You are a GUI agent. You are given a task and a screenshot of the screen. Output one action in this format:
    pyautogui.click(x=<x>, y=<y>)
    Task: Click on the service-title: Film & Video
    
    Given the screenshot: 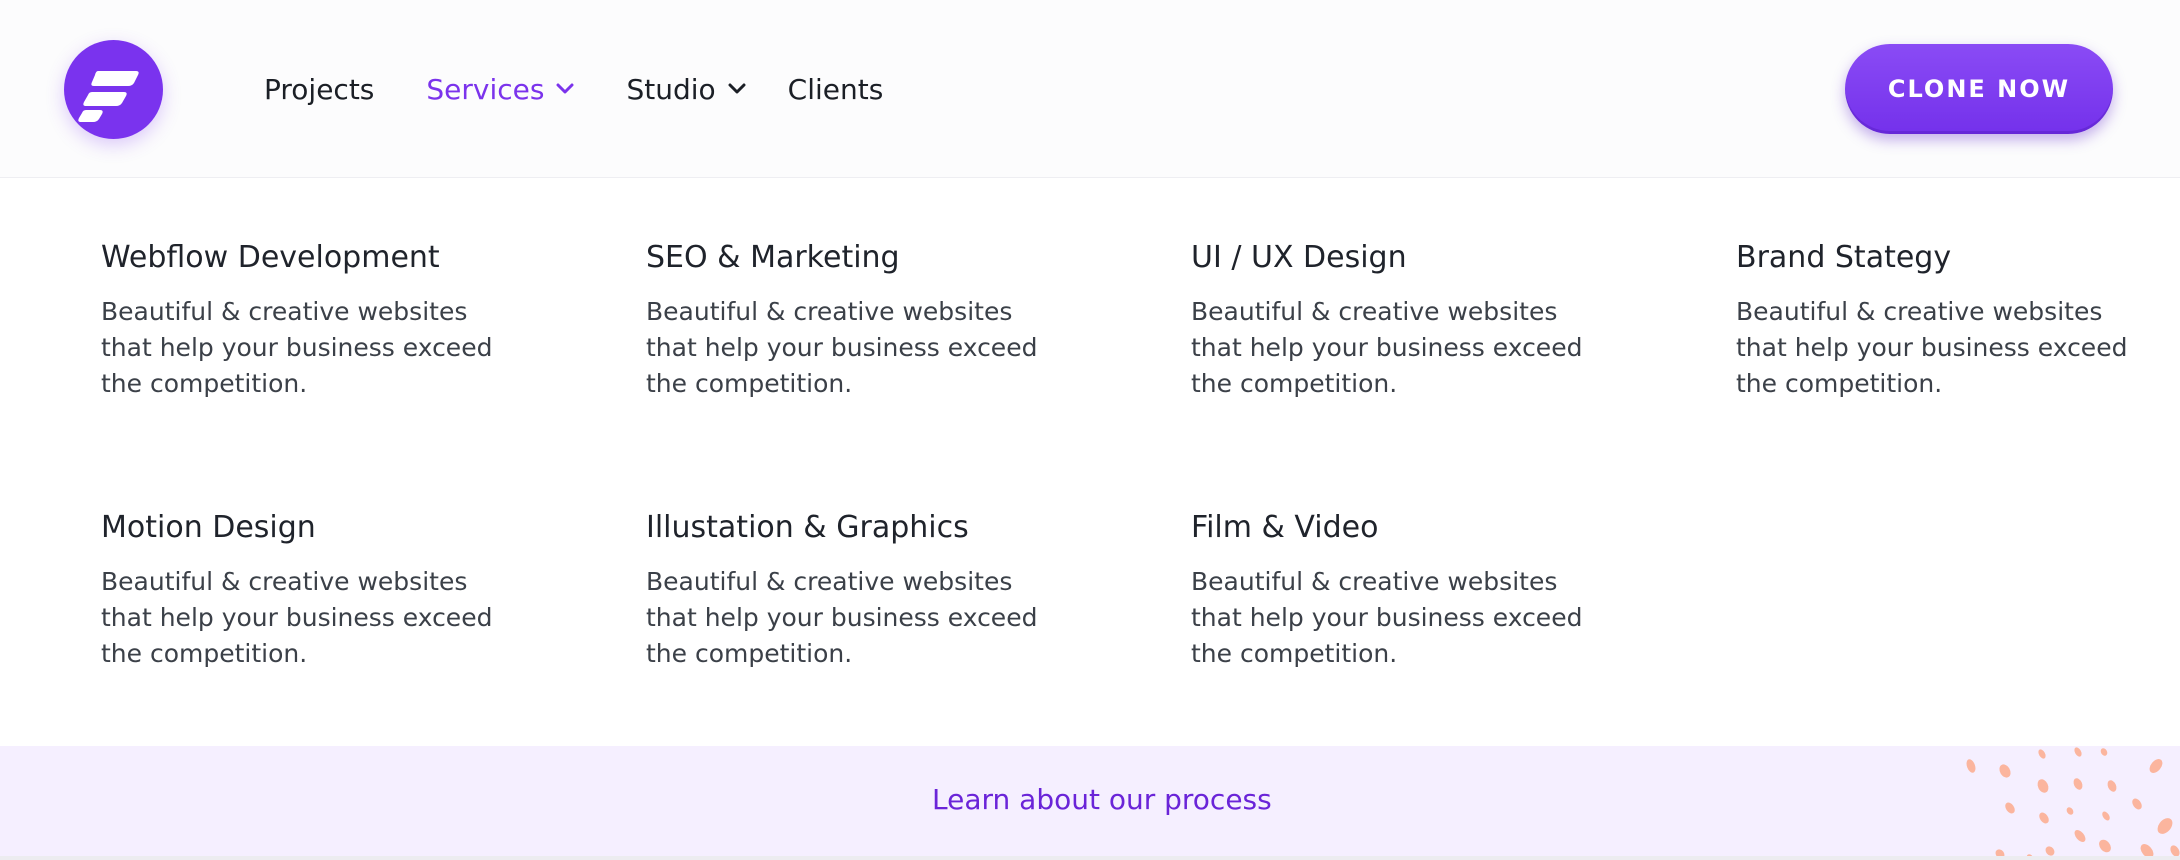 What is the action you would take?
    pyautogui.click(x=1285, y=527)
    